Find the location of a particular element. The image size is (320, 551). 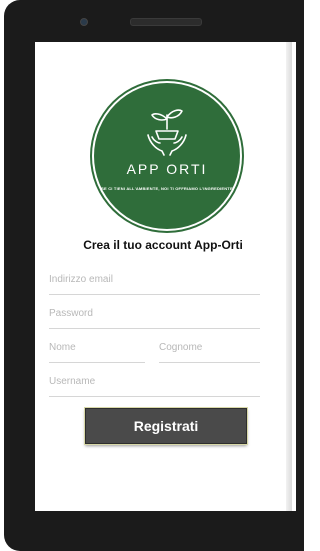

logo-title: APP ORTI is located at coordinates (167, 169).